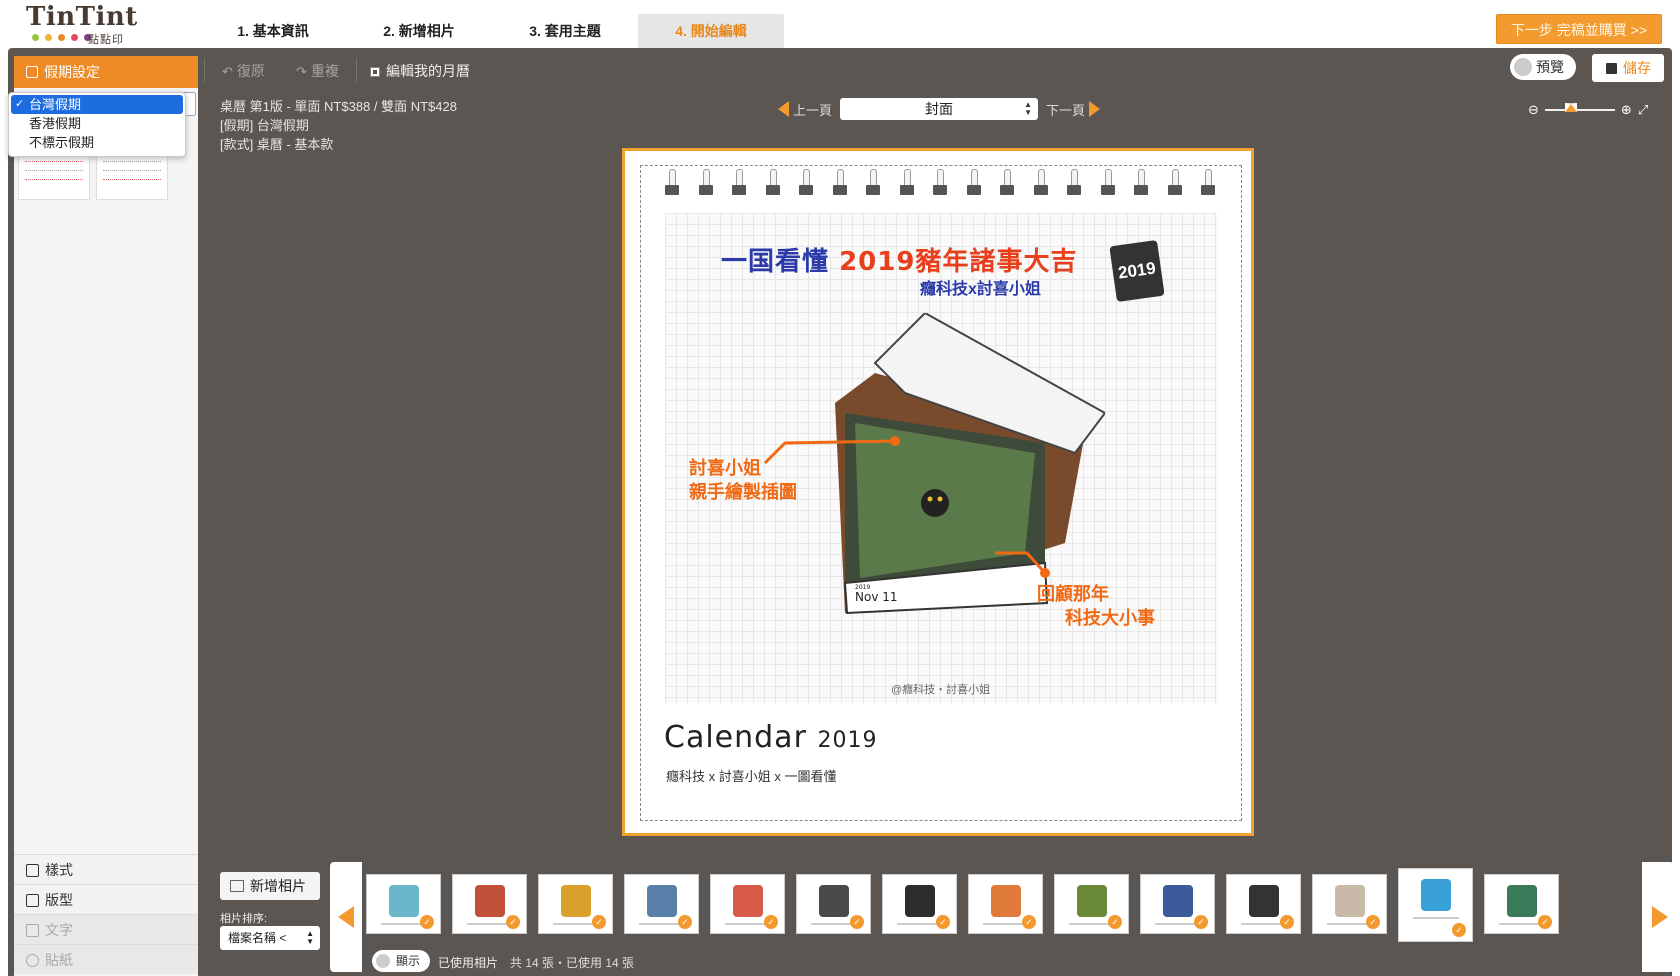 The height and width of the screenshot is (976, 1680). I want to click on zoom-slider, so click(1579, 107).